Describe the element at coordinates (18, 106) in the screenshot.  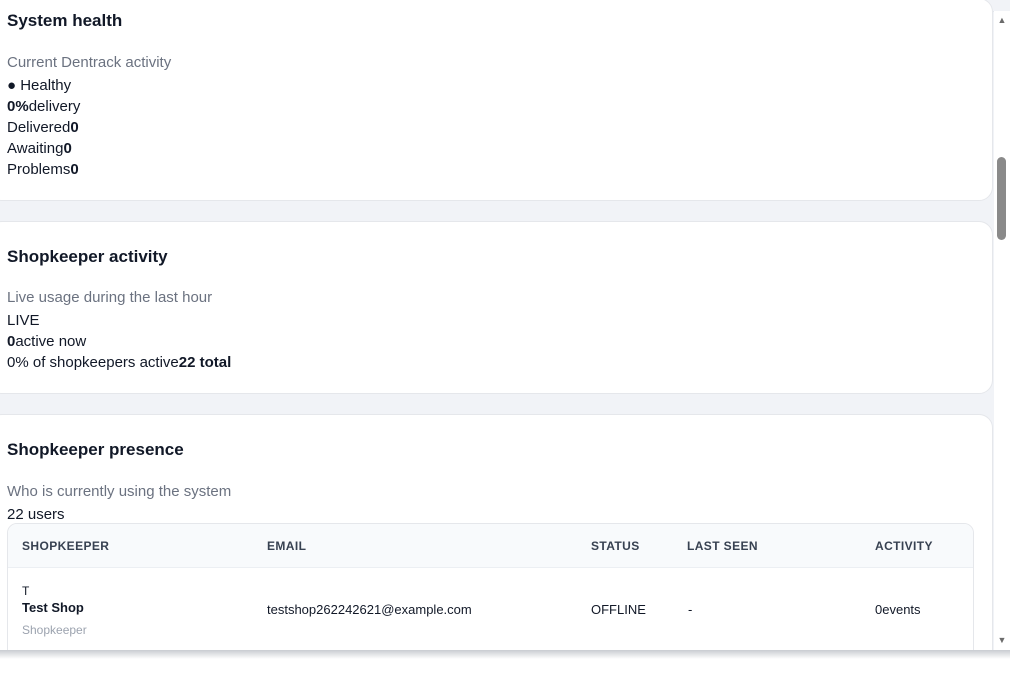
I see `delivery-value: 0%` at that location.